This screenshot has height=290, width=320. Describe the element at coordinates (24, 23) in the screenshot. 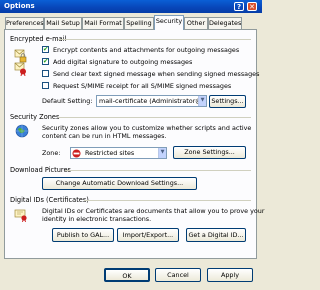

I see `tab-preferences: Preferences` at that location.